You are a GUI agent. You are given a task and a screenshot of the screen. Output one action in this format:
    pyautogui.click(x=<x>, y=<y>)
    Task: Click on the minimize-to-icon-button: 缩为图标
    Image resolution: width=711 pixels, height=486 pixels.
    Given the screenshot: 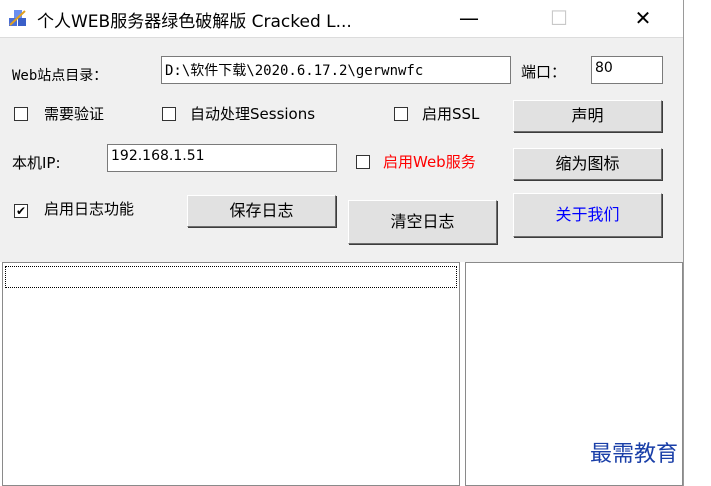 What is the action you would take?
    pyautogui.click(x=587, y=164)
    